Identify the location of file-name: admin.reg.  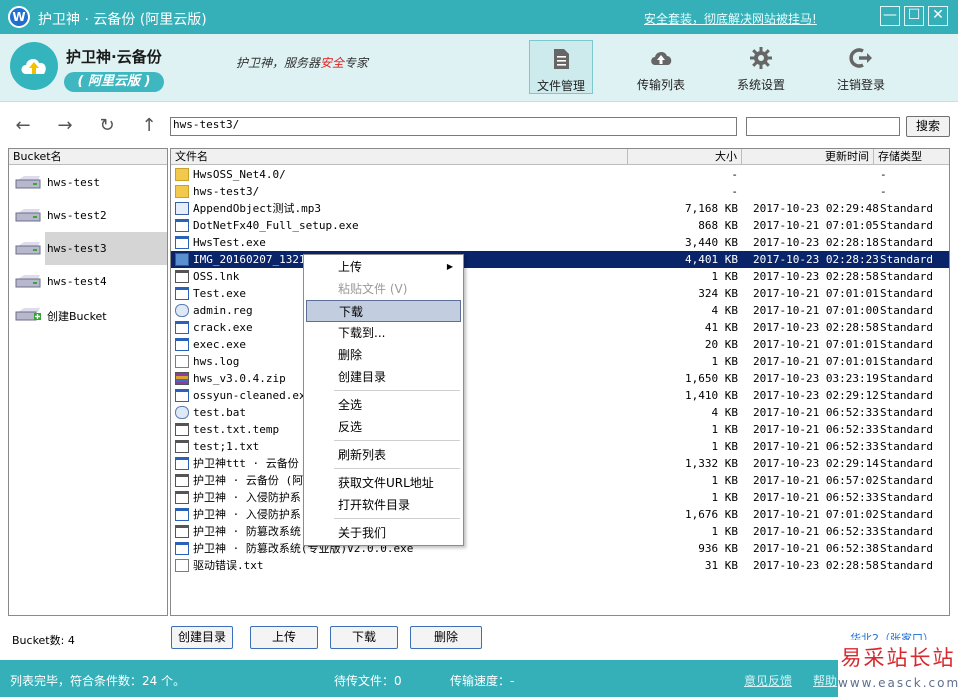
(223, 310).